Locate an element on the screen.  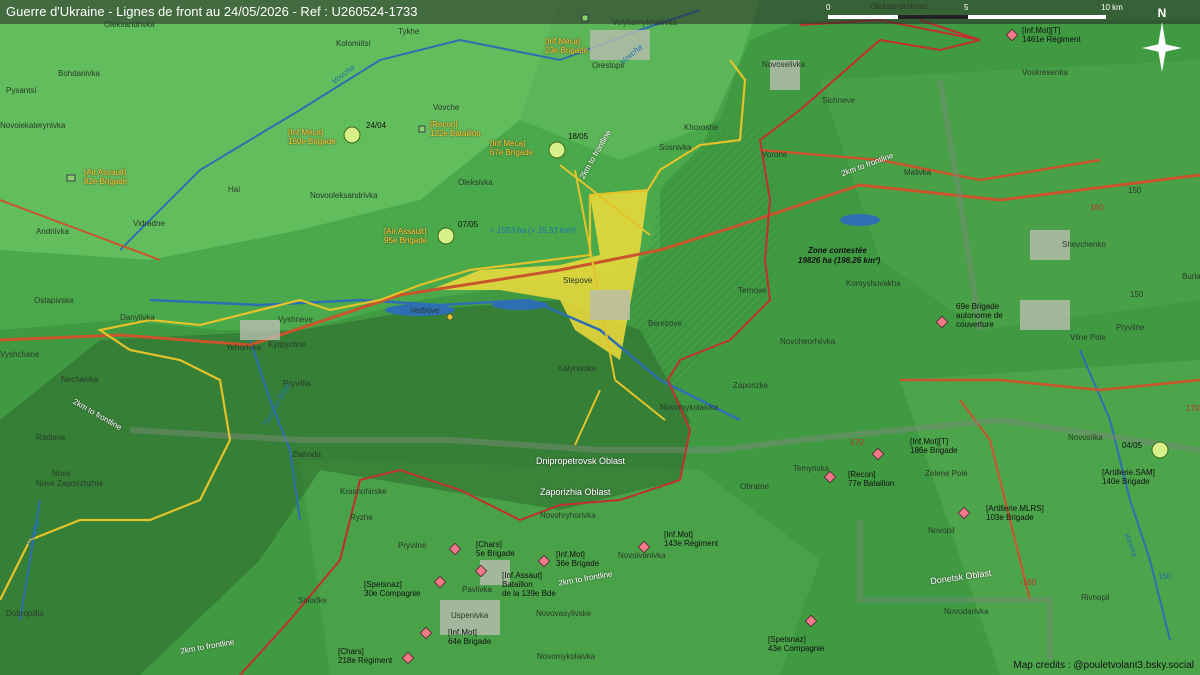
ru-unit-140-brigade: [Artillerie.SAM] 140e Brigade is located at coordinates (1128, 477).